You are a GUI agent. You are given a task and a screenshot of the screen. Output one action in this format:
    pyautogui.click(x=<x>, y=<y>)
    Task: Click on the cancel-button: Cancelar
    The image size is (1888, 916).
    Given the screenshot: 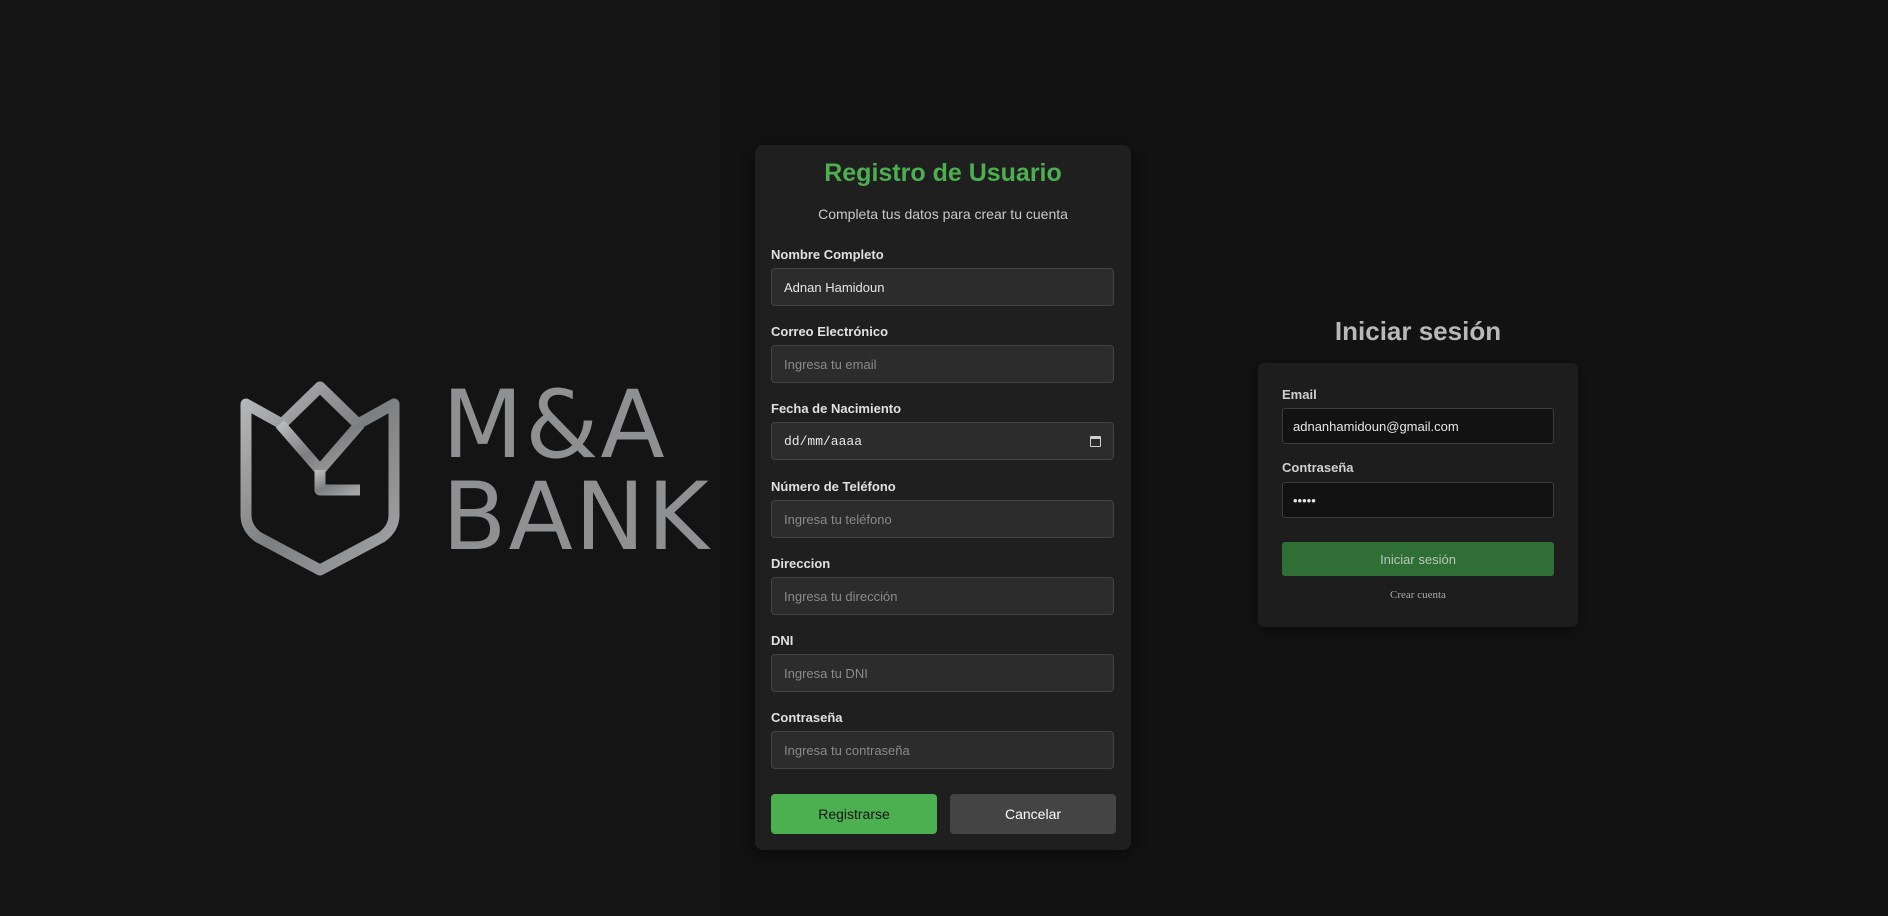 What is the action you would take?
    pyautogui.click(x=1033, y=814)
    